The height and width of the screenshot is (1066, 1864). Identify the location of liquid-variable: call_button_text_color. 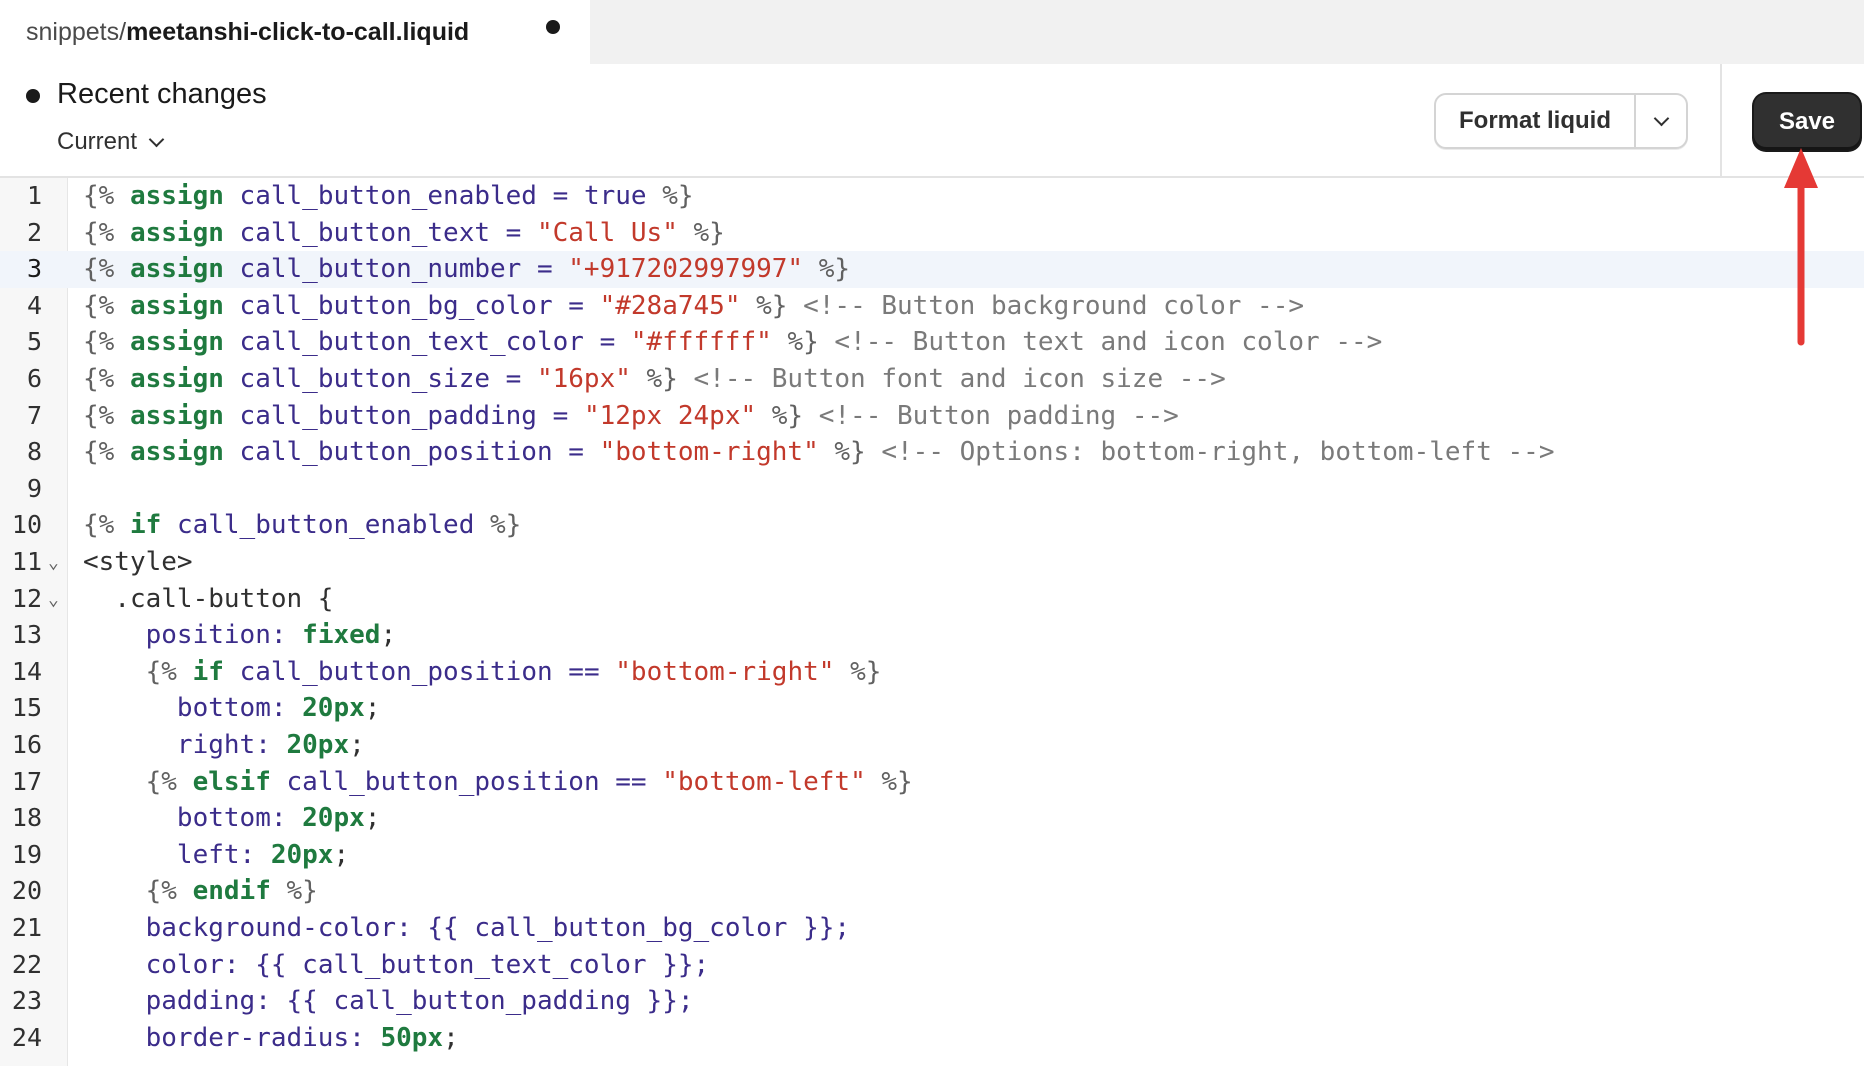
(474, 964).